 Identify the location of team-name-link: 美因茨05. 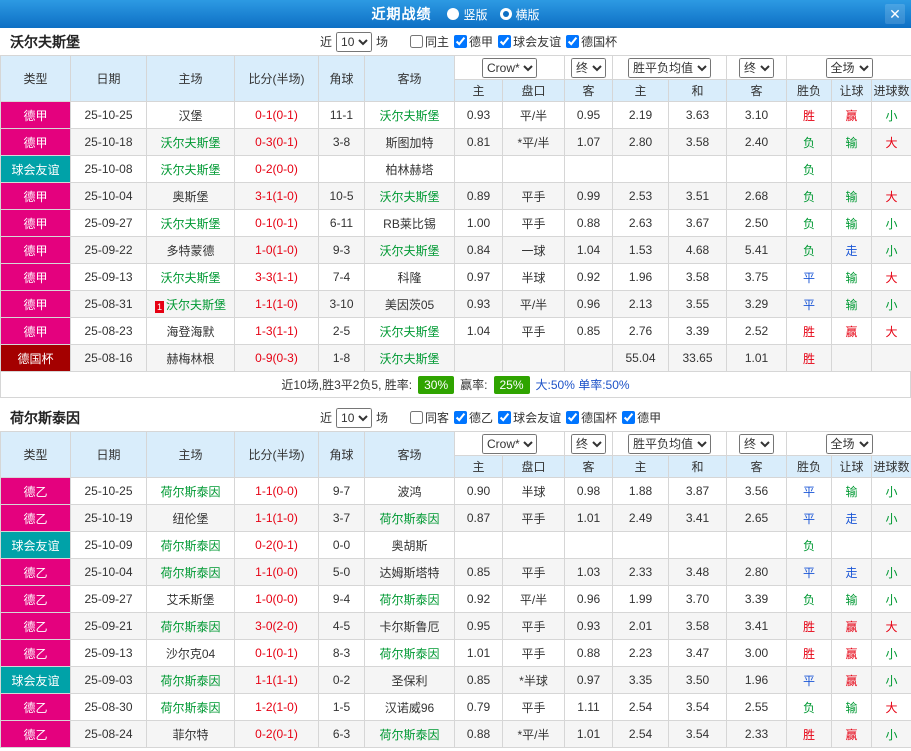
(409, 305).